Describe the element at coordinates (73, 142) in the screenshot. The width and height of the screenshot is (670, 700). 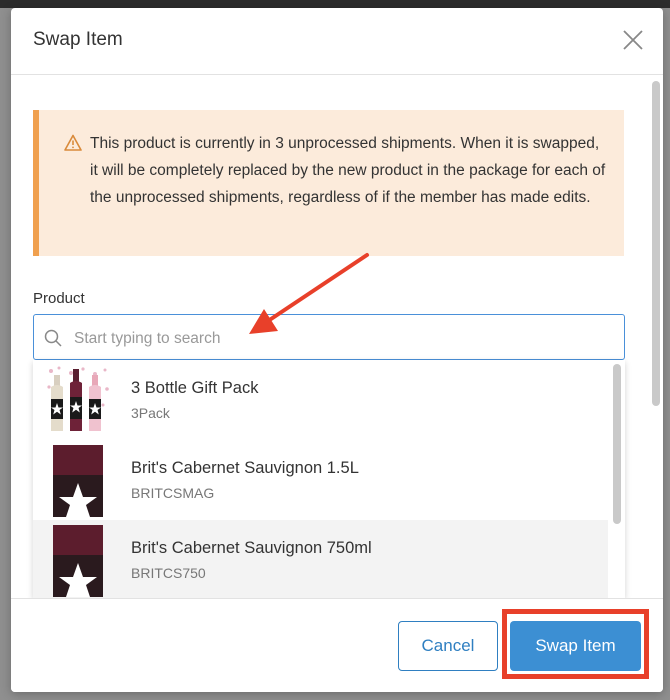
I see `warning-icon` at that location.